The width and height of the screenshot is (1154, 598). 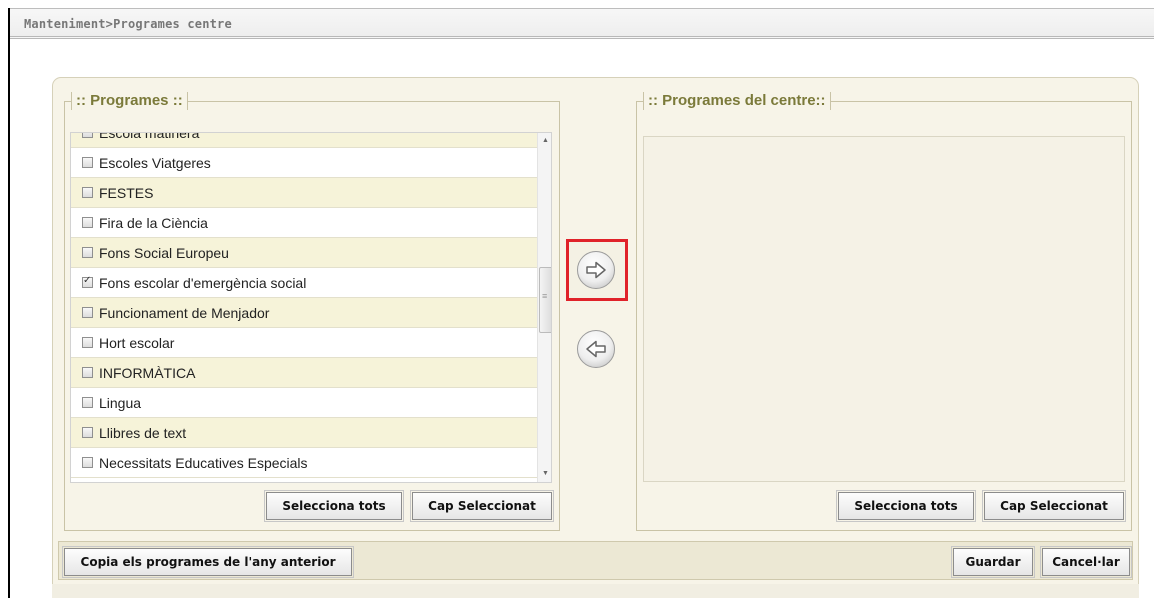 What do you see at coordinates (304, 313) in the screenshot?
I see `list-item: Funcionament de Menjador` at bounding box center [304, 313].